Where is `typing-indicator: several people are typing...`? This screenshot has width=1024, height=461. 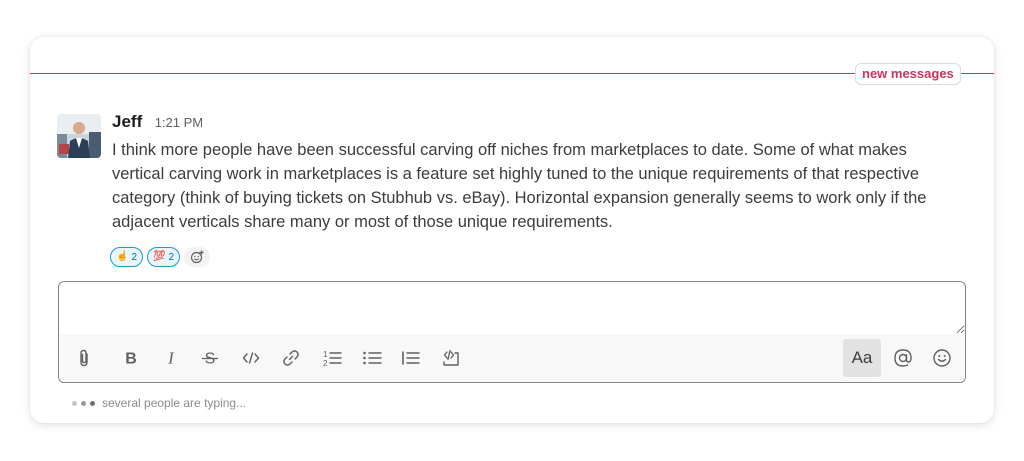 typing-indicator: several people are typing... is located at coordinates (159, 403).